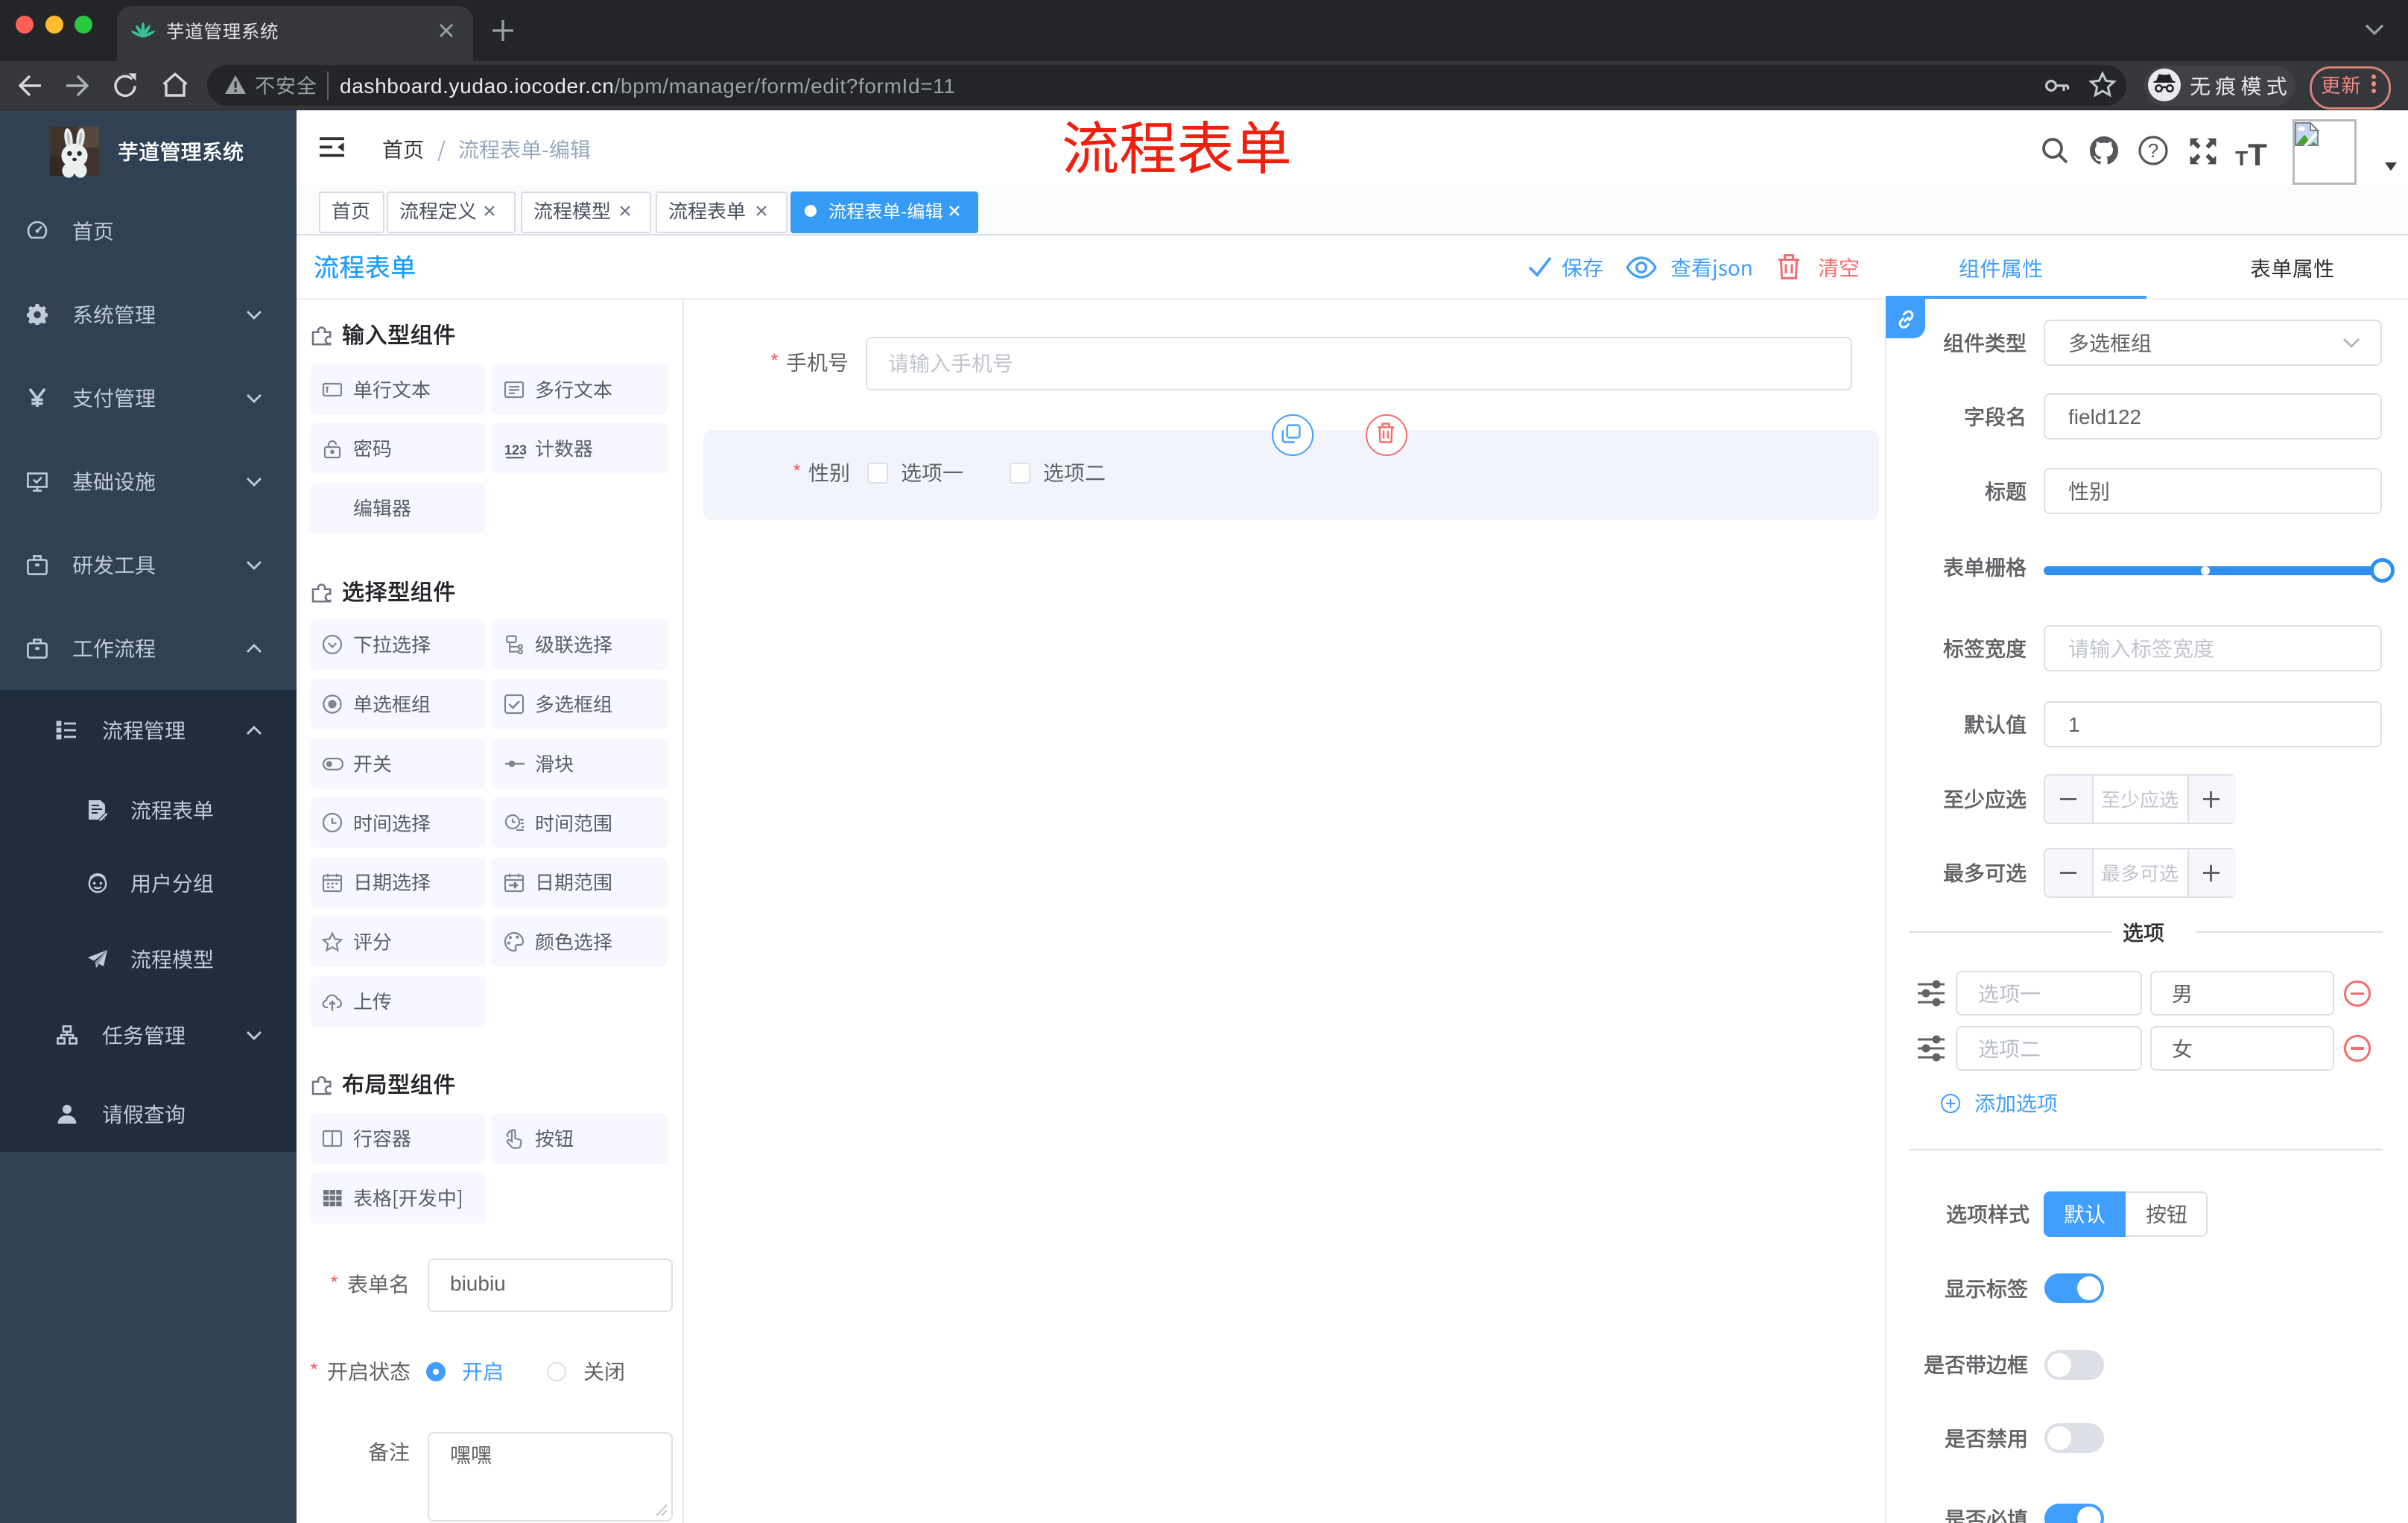  Describe the element at coordinates (515, 450) in the screenshot. I see `svg-text: 123` at that location.